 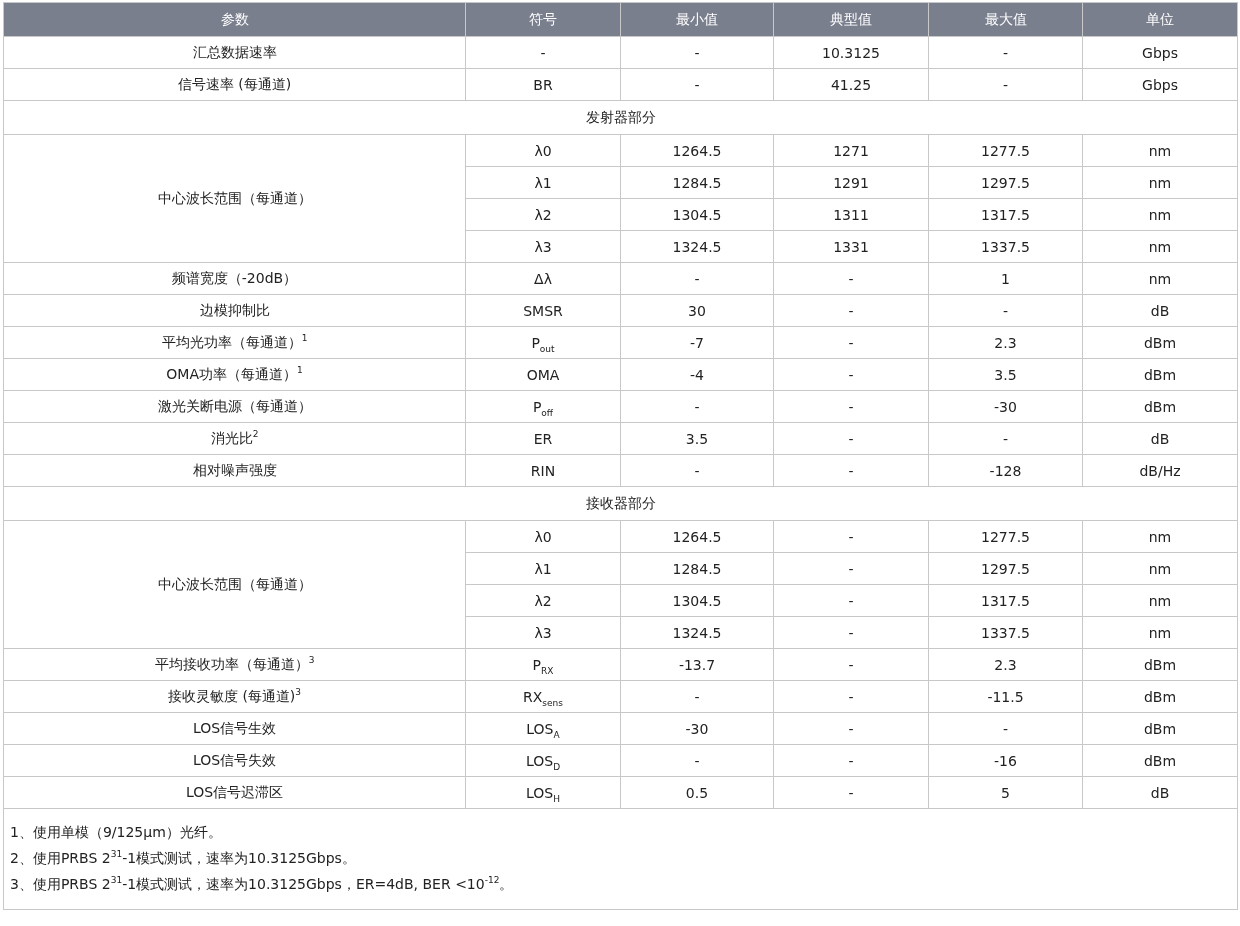 What do you see at coordinates (234, 664) in the screenshot?
I see `table-cell: 平均接收功率（每通道）$^{3}$` at bounding box center [234, 664].